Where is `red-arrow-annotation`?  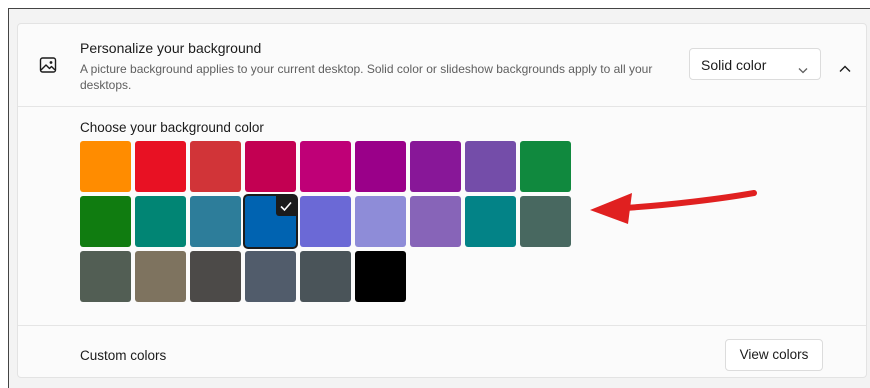 red-arrow-annotation is located at coordinates (673, 207).